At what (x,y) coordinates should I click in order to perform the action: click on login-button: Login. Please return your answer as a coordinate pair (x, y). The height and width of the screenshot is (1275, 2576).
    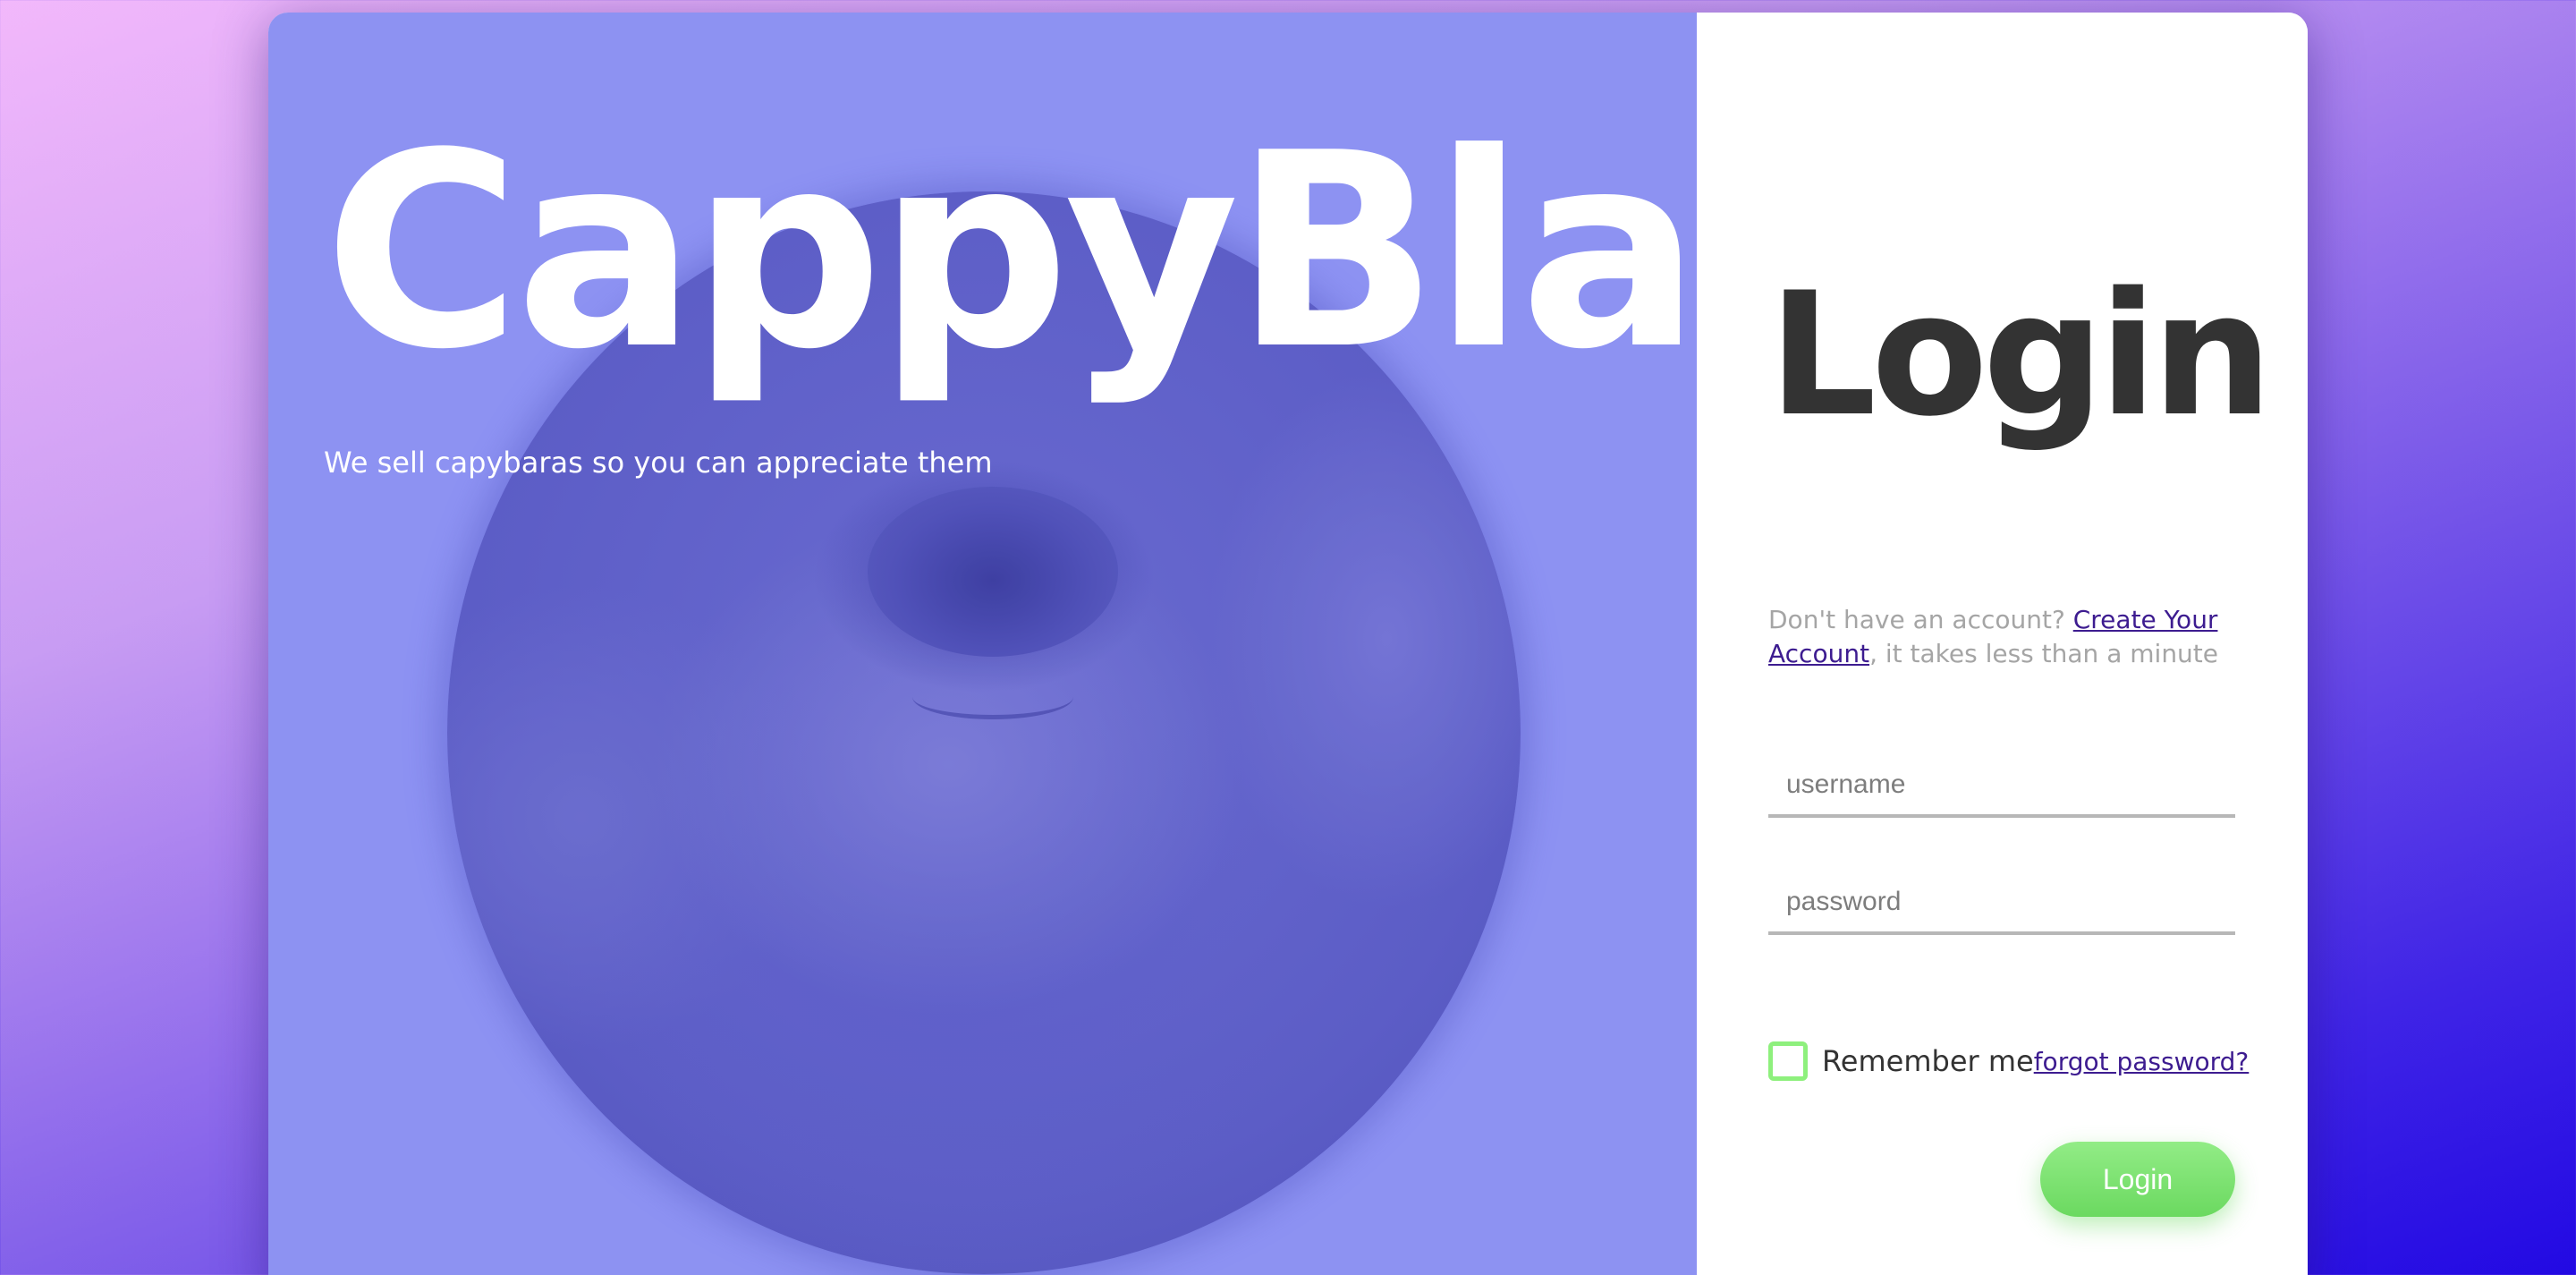
    Looking at the image, I should click on (2137, 1179).